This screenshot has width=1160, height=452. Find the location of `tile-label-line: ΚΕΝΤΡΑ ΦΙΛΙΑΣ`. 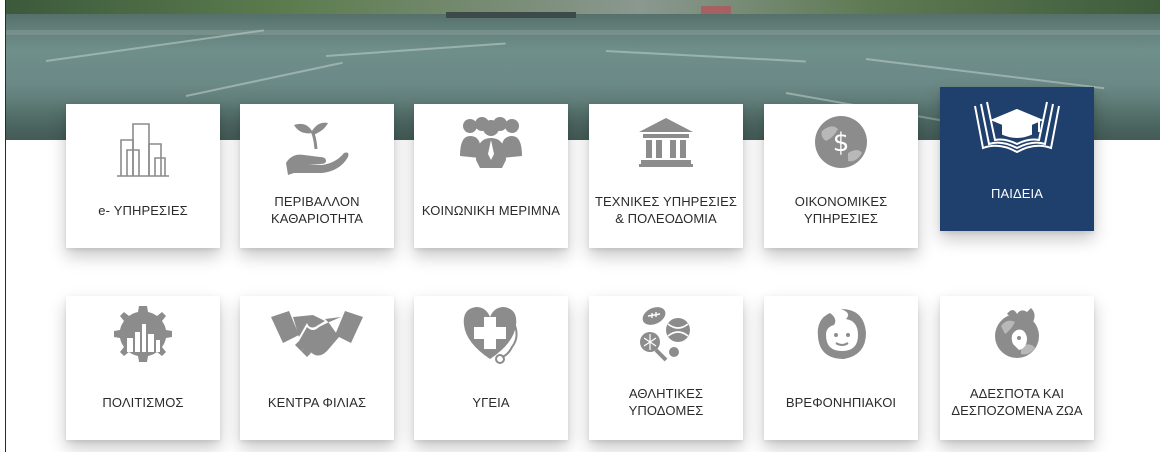

tile-label-line: ΚΕΝΤΡΑ ΦΙΛΙΑΣ is located at coordinates (317, 402).